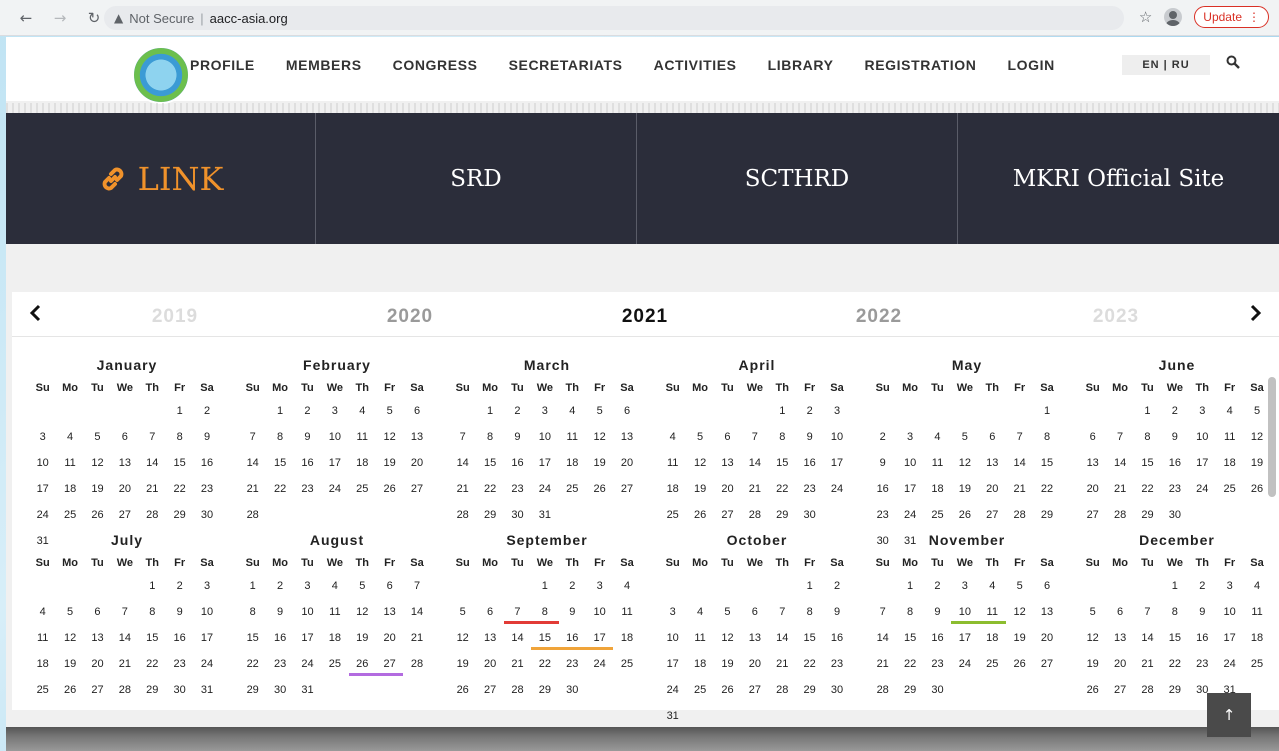  Describe the element at coordinates (566, 65) in the screenshot. I see `nav-item-secretariats: SECRETARIATS` at that location.